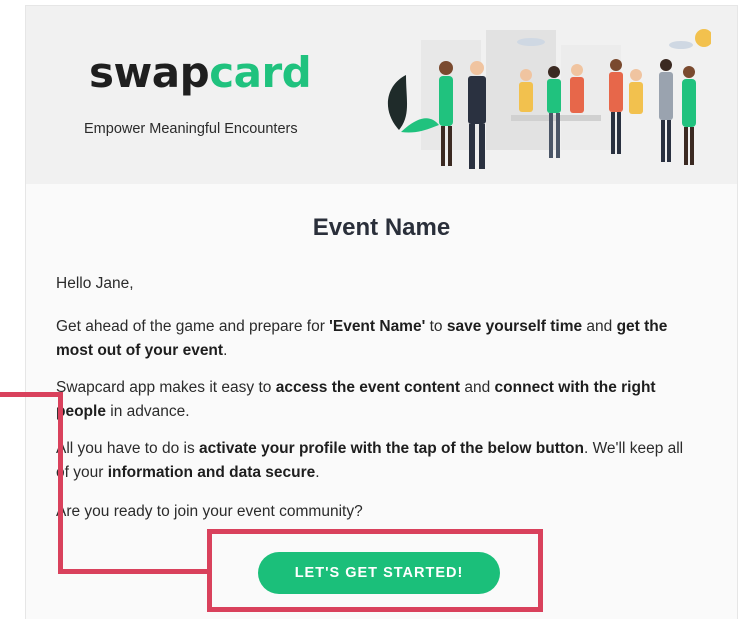 Image resolution: width=741 pixels, height=619 pixels. I want to click on bold-text: save yourself time, so click(514, 326).